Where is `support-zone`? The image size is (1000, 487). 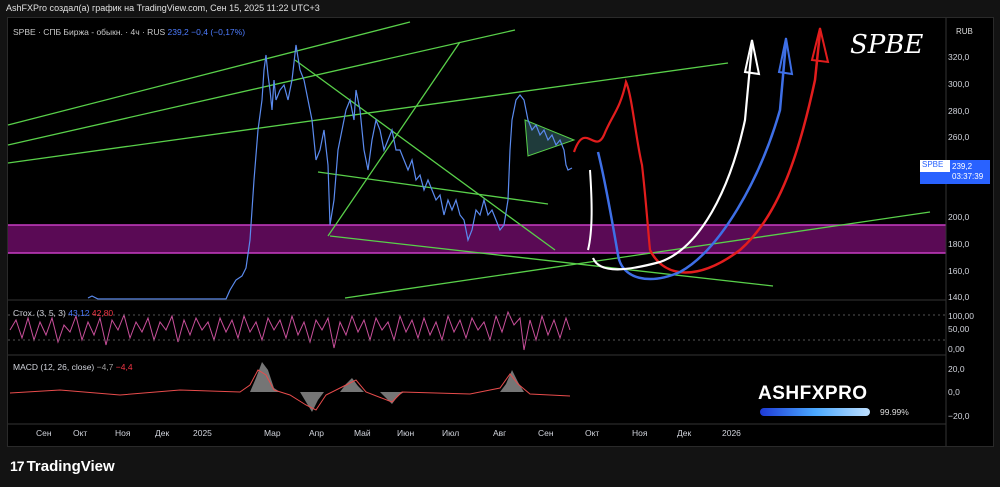 support-zone is located at coordinates (477, 239).